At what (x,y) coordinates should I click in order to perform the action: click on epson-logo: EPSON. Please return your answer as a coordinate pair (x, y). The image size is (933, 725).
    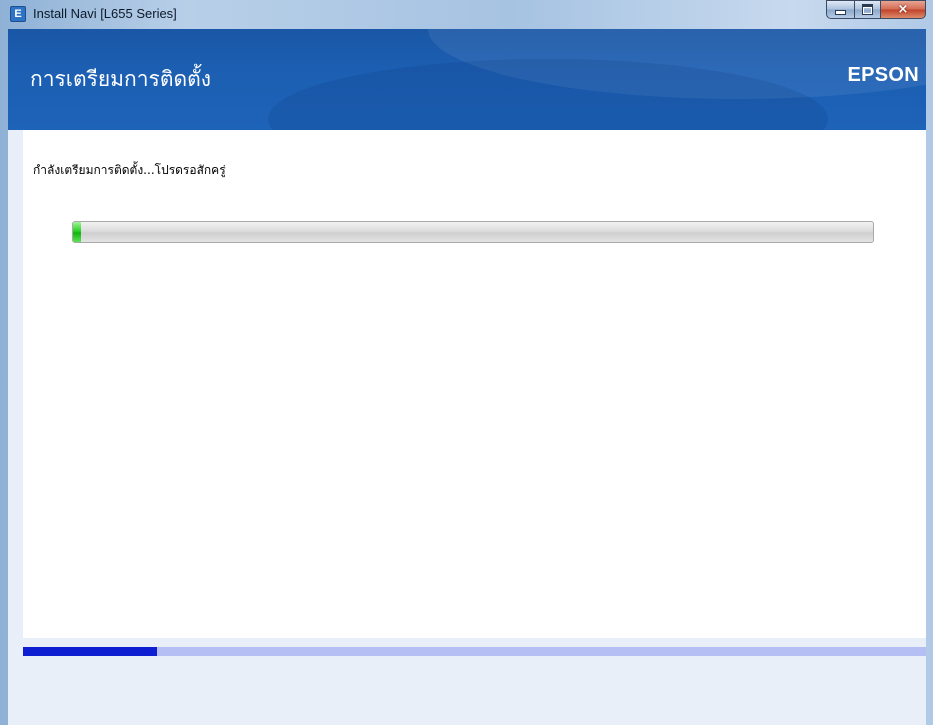
    Looking at the image, I should click on (883, 75).